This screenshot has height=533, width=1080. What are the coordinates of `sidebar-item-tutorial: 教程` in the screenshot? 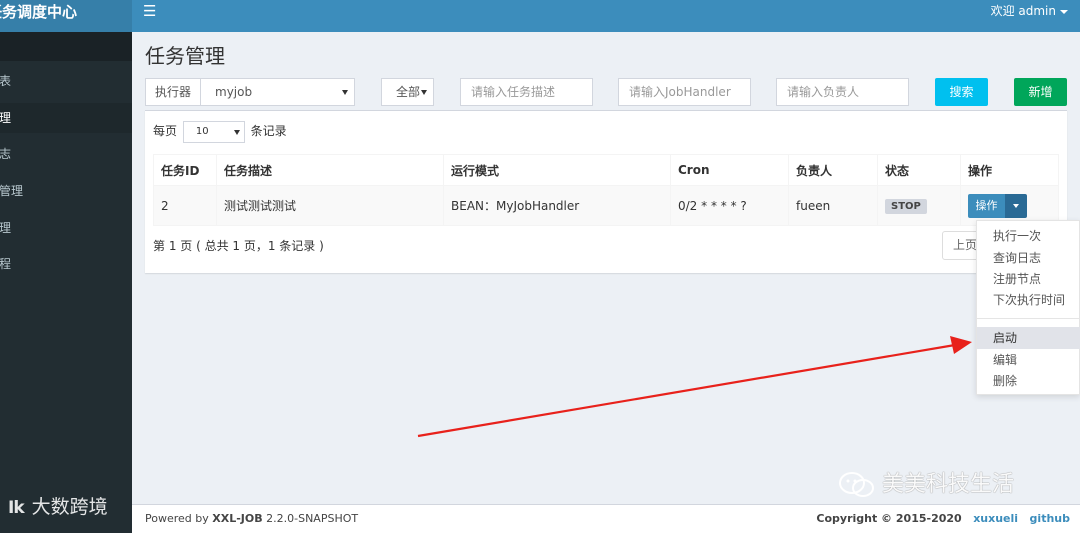 It's located at (66, 264).